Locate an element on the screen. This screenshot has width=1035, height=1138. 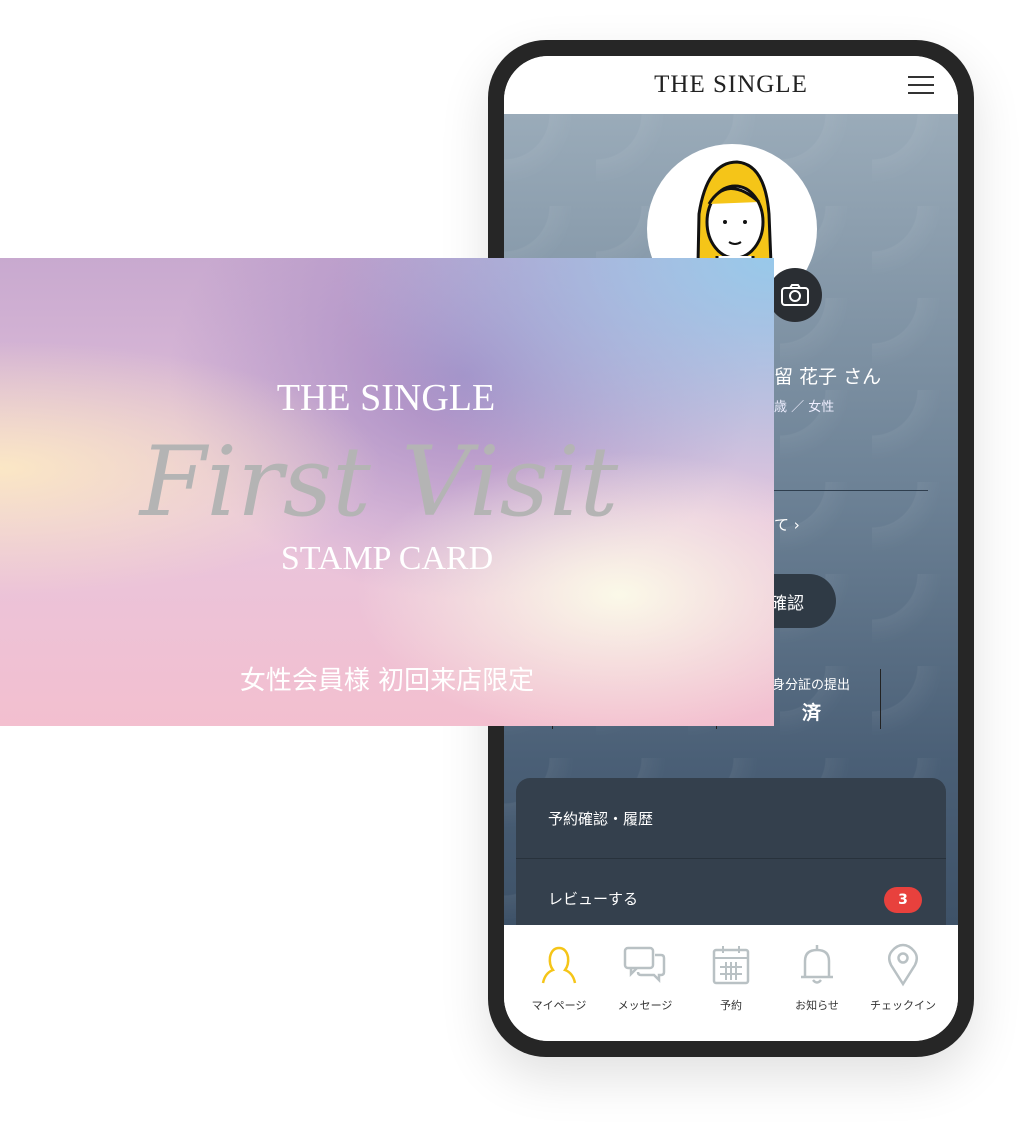
nav-checkin: チェックイン is located at coordinates (903, 992).